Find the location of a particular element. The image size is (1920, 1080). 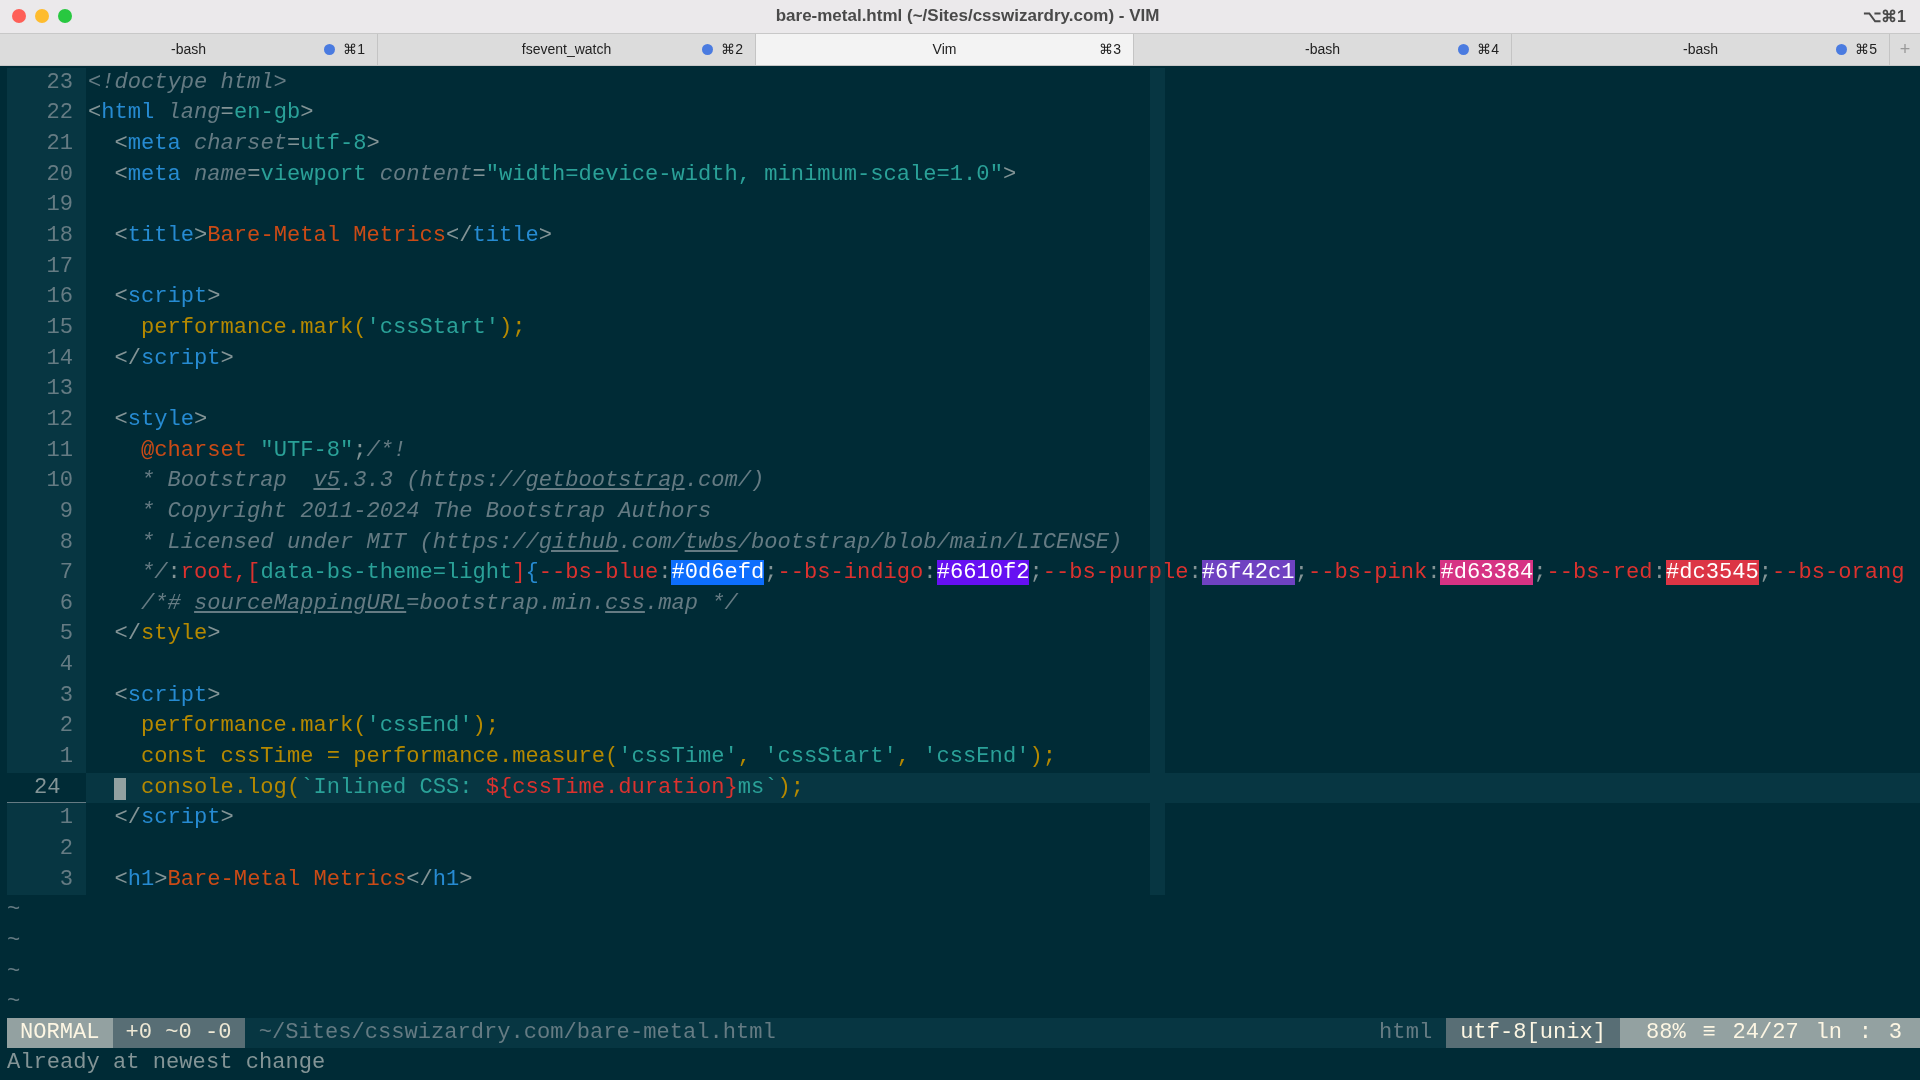

minimize-button is located at coordinates (42, 16).